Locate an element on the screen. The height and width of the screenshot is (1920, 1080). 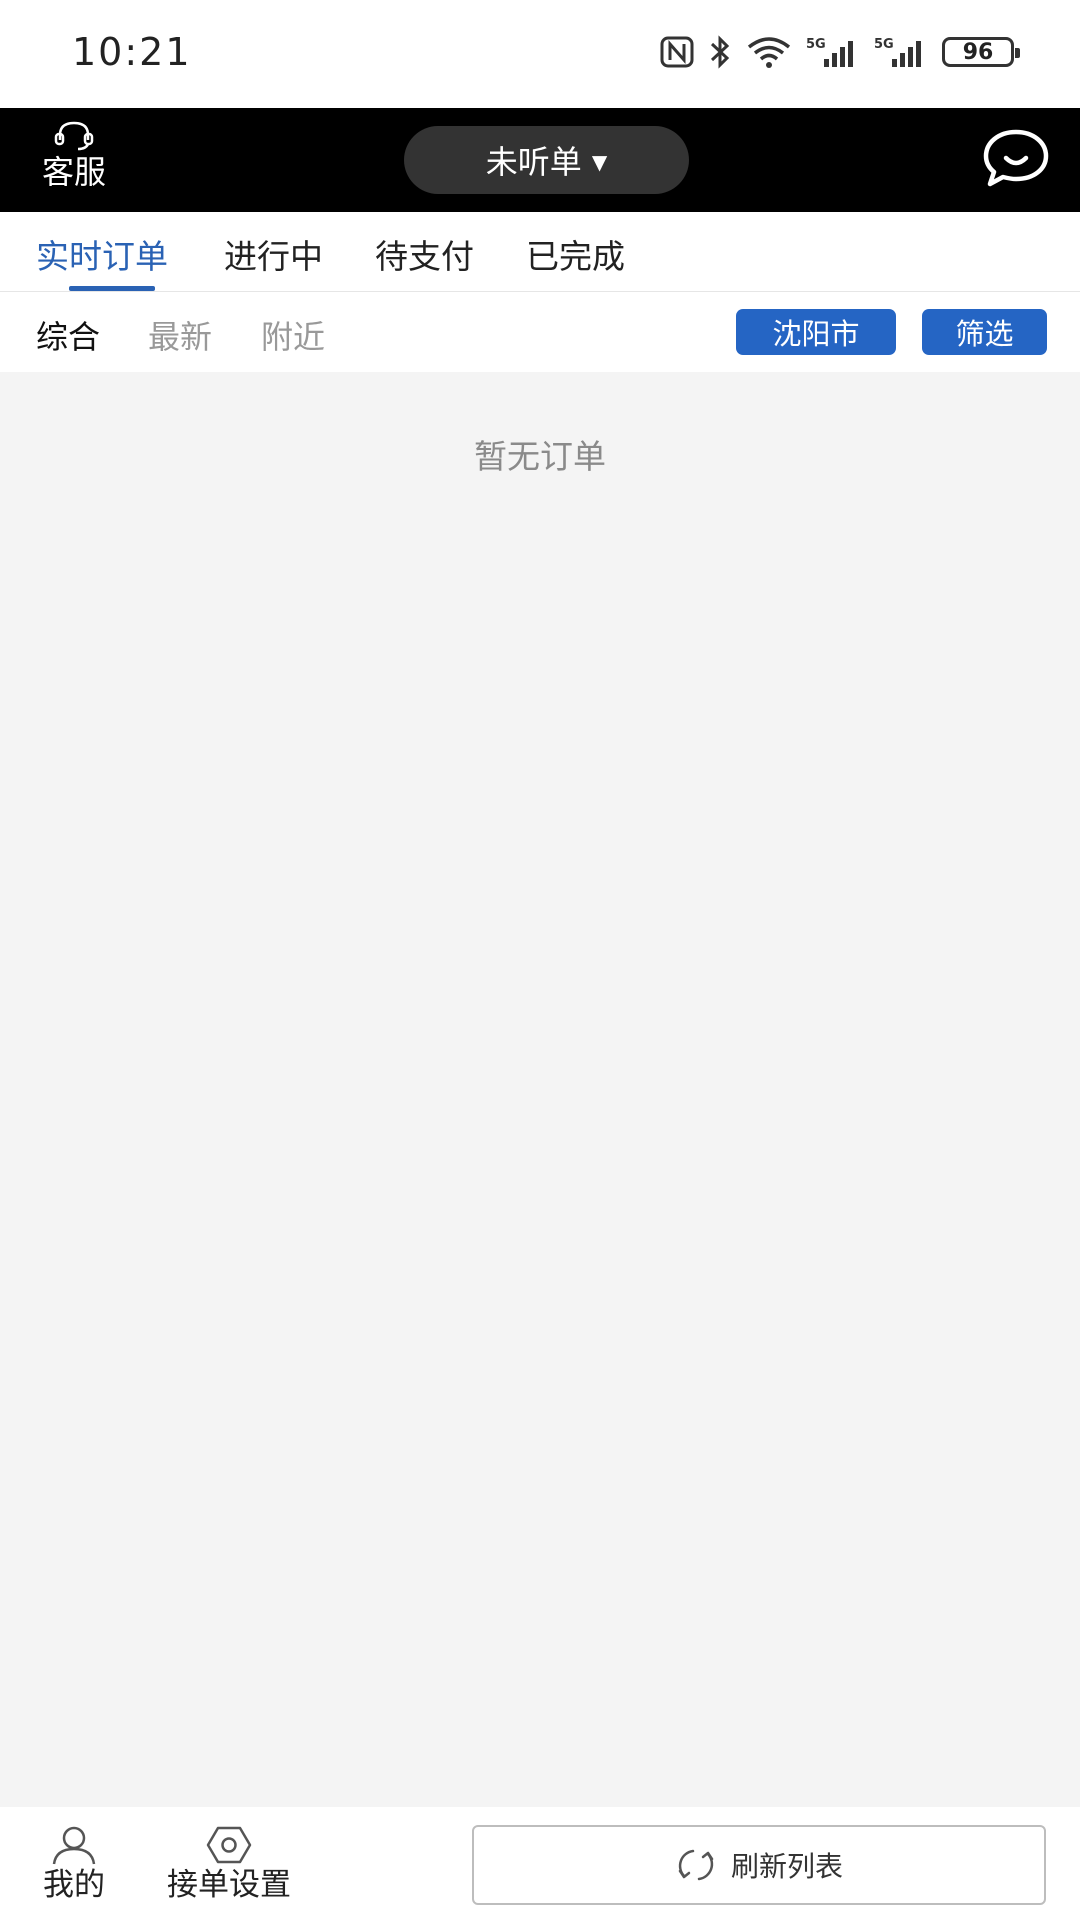
empty-state-text: 暂无订单 is located at coordinates (540, 456).